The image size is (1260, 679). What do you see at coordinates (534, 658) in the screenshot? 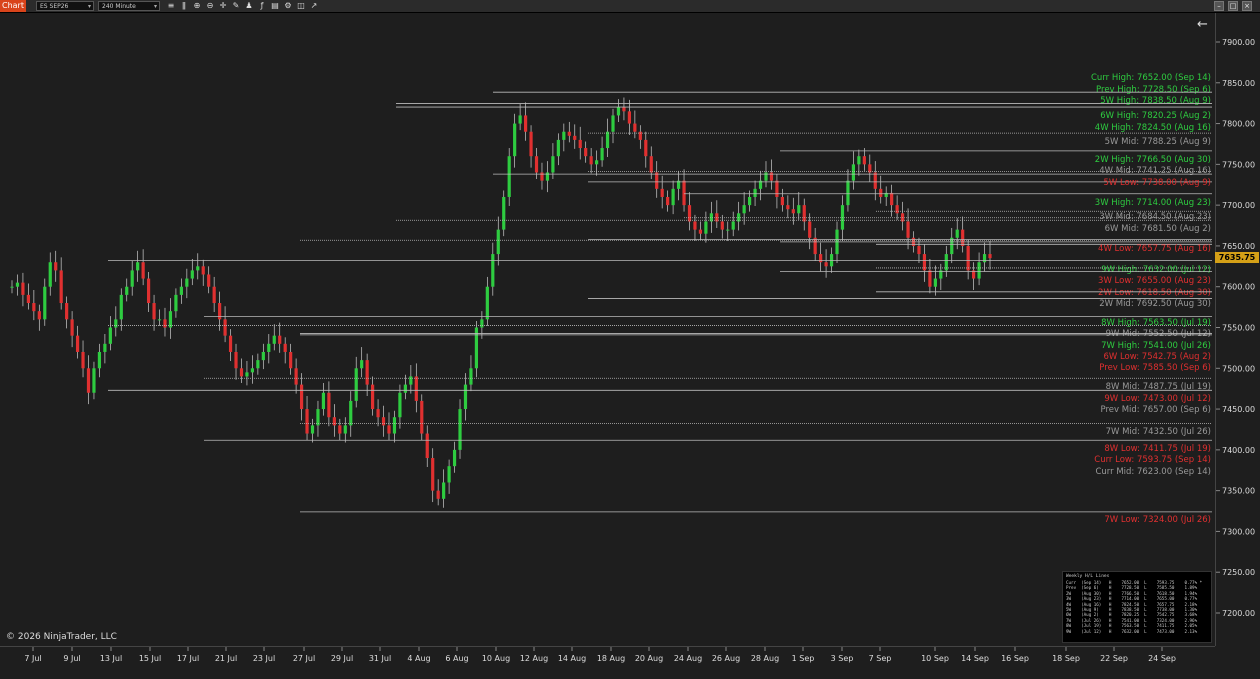
I see `time-tick-label: 12 Aug` at bounding box center [534, 658].